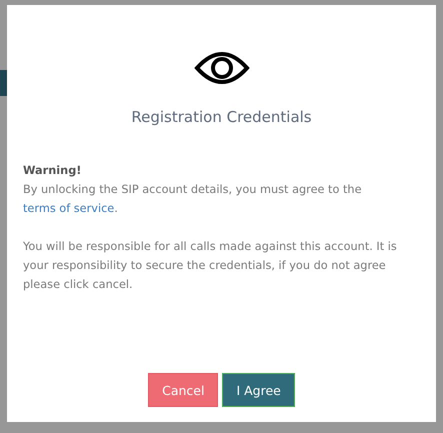 Image resolution: width=443 pixels, height=433 pixels. I want to click on responsibility-text: You will be responsible for all calls made against this account. It is your responsibility to secure the credentials, if you do not agree please click cancel., so click(210, 266).